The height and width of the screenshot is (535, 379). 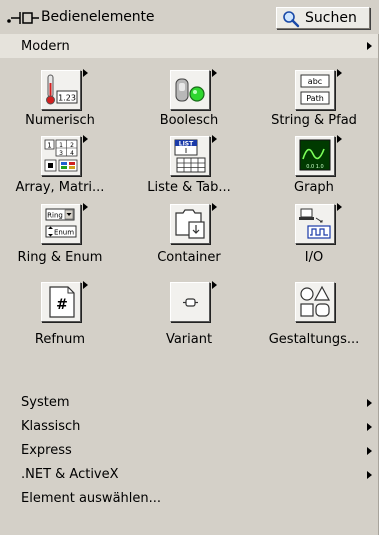 I want to click on palette-item-boolesch: Boolesch, so click(x=189, y=96).